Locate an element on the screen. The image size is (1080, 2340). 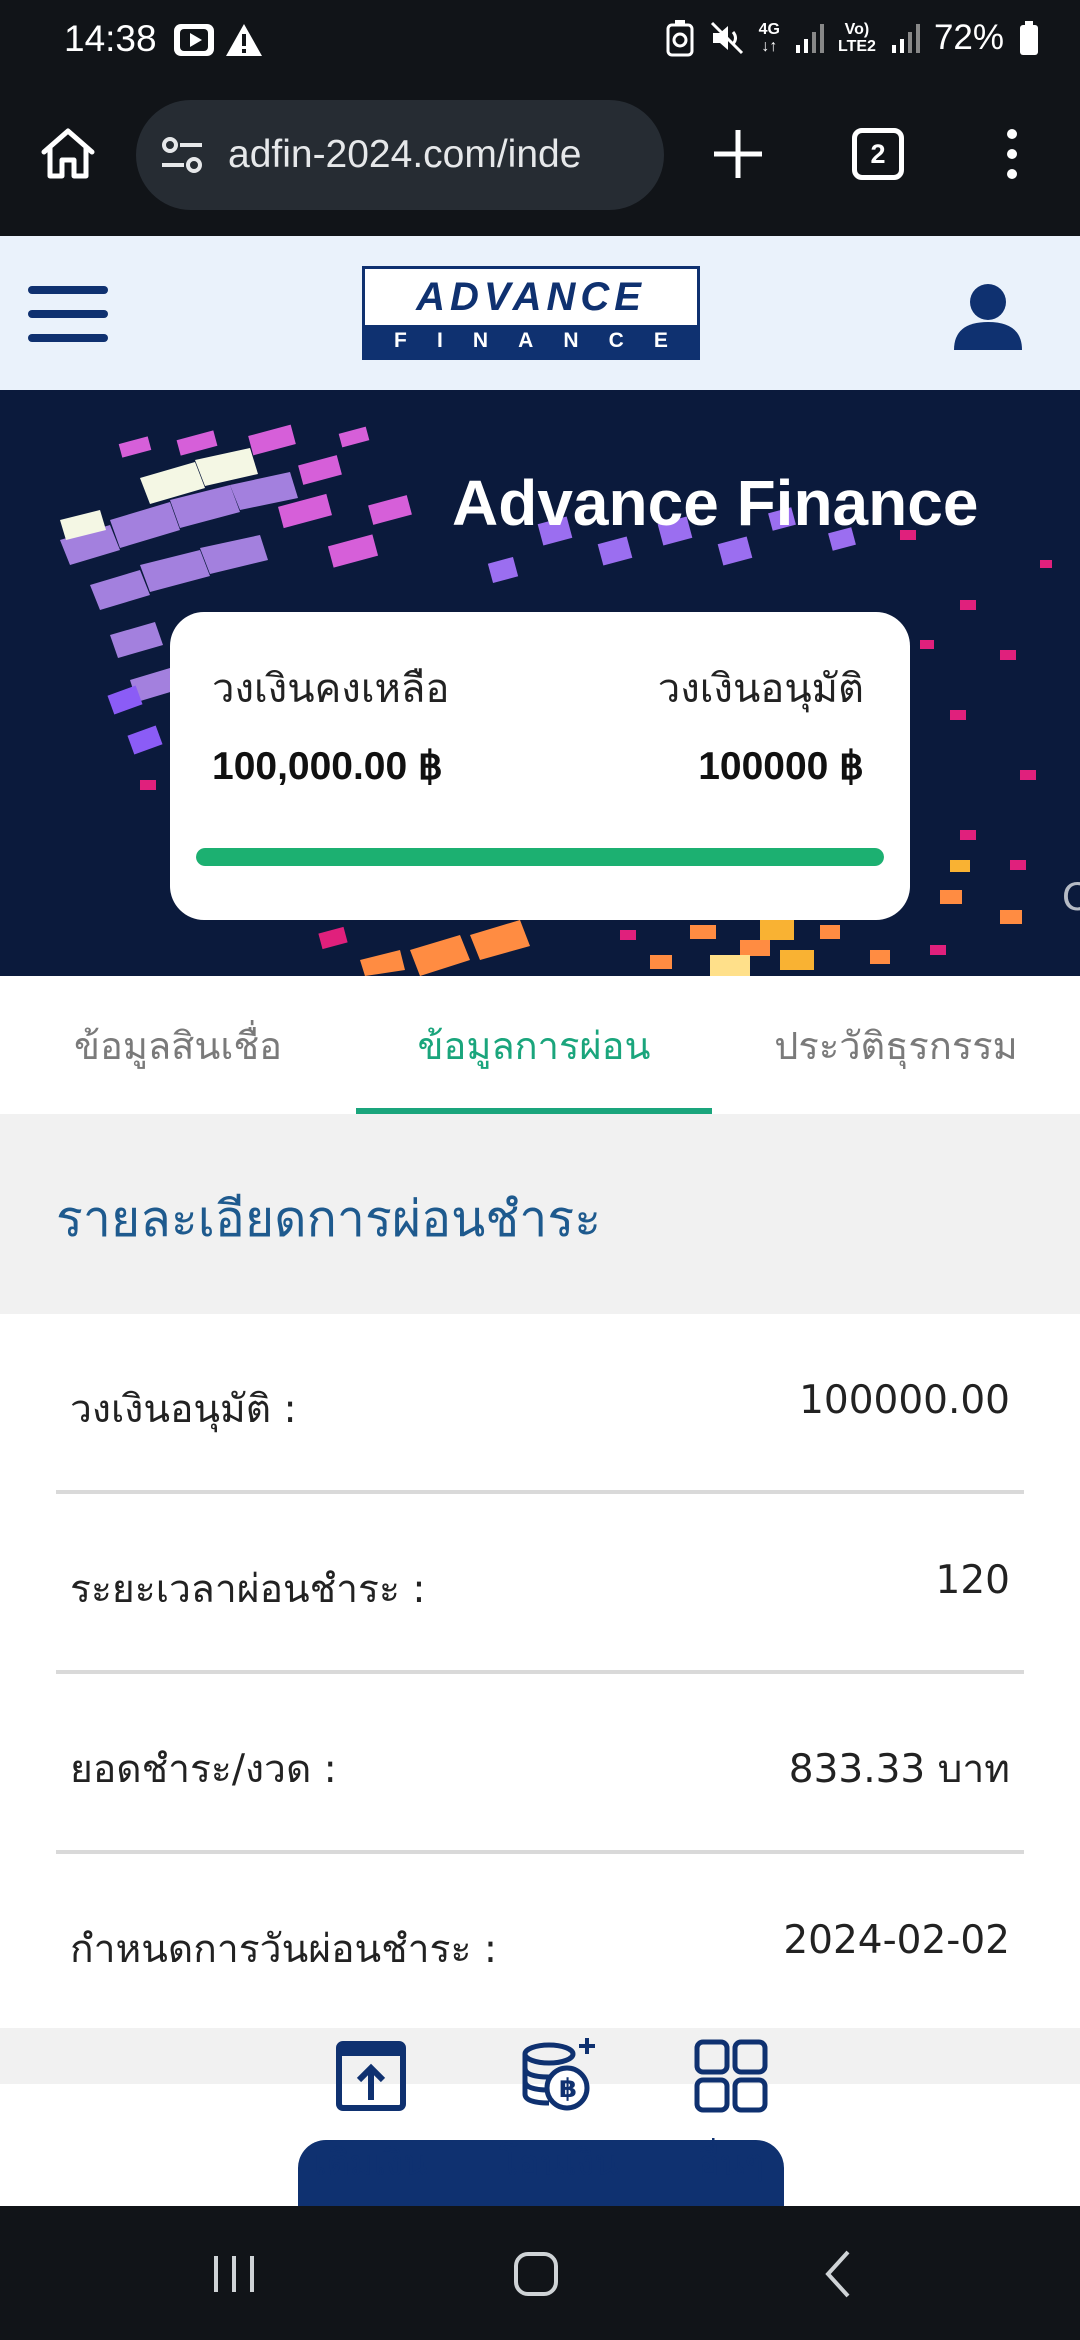
detail-row-approved-amount: วงเงินอนุมัติ : 100000.00 is located at coordinates (540, 1404).